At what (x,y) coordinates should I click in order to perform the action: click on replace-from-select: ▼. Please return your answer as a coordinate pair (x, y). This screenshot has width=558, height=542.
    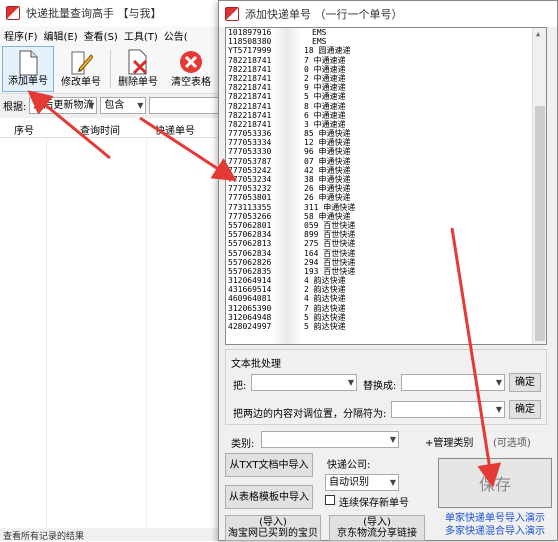
    Looking at the image, I should click on (304, 382).